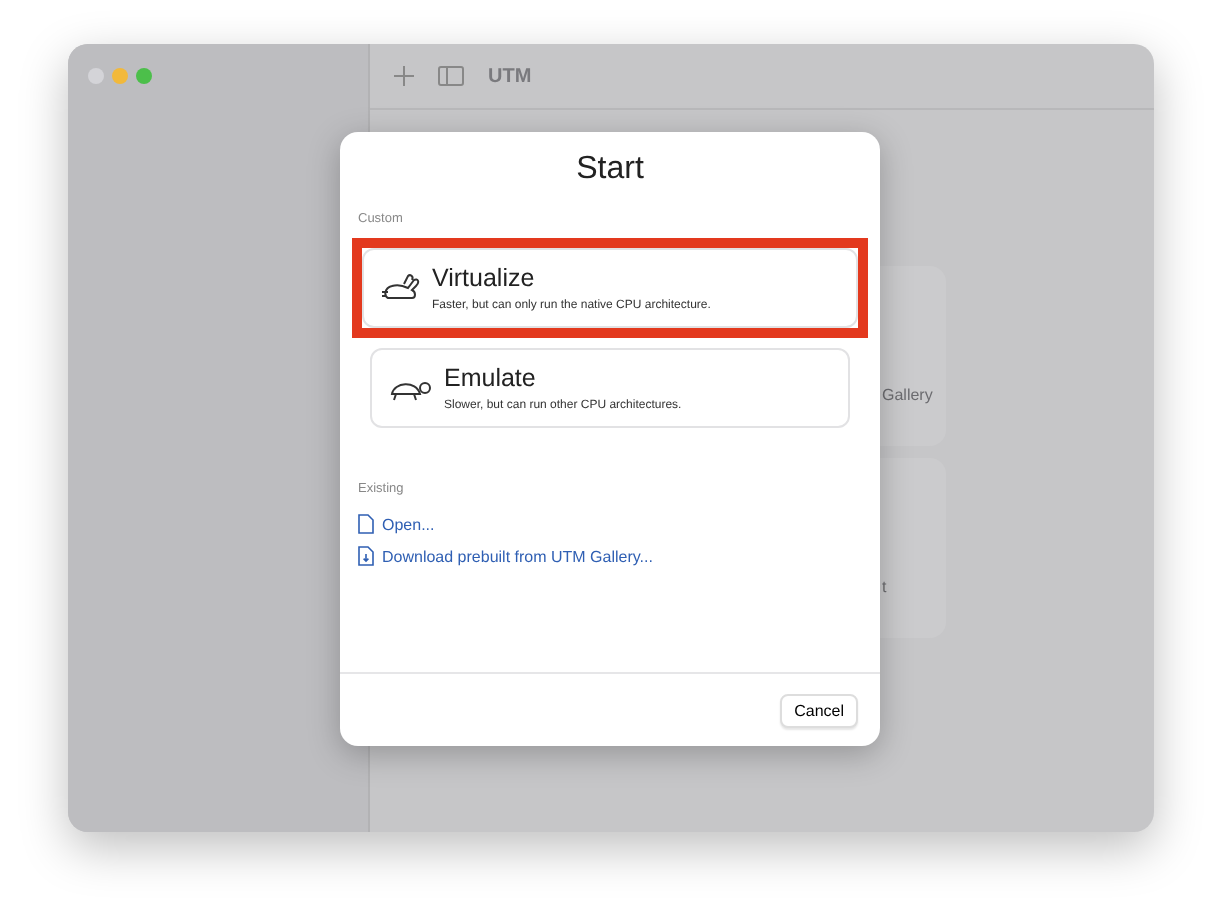 This screenshot has height=922, width=1220. Describe the element at coordinates (884, 587) in the screenshot. I see `card-label: t` at that location.